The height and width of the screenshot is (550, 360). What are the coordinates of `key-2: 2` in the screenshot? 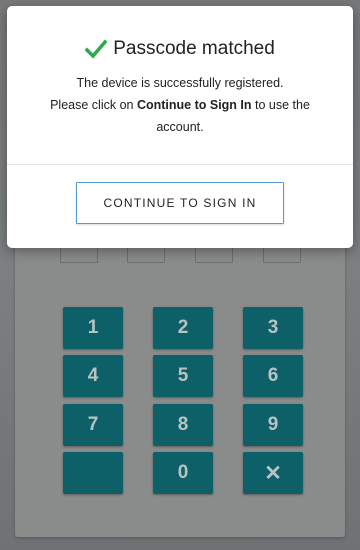 It's located at (183, 328).